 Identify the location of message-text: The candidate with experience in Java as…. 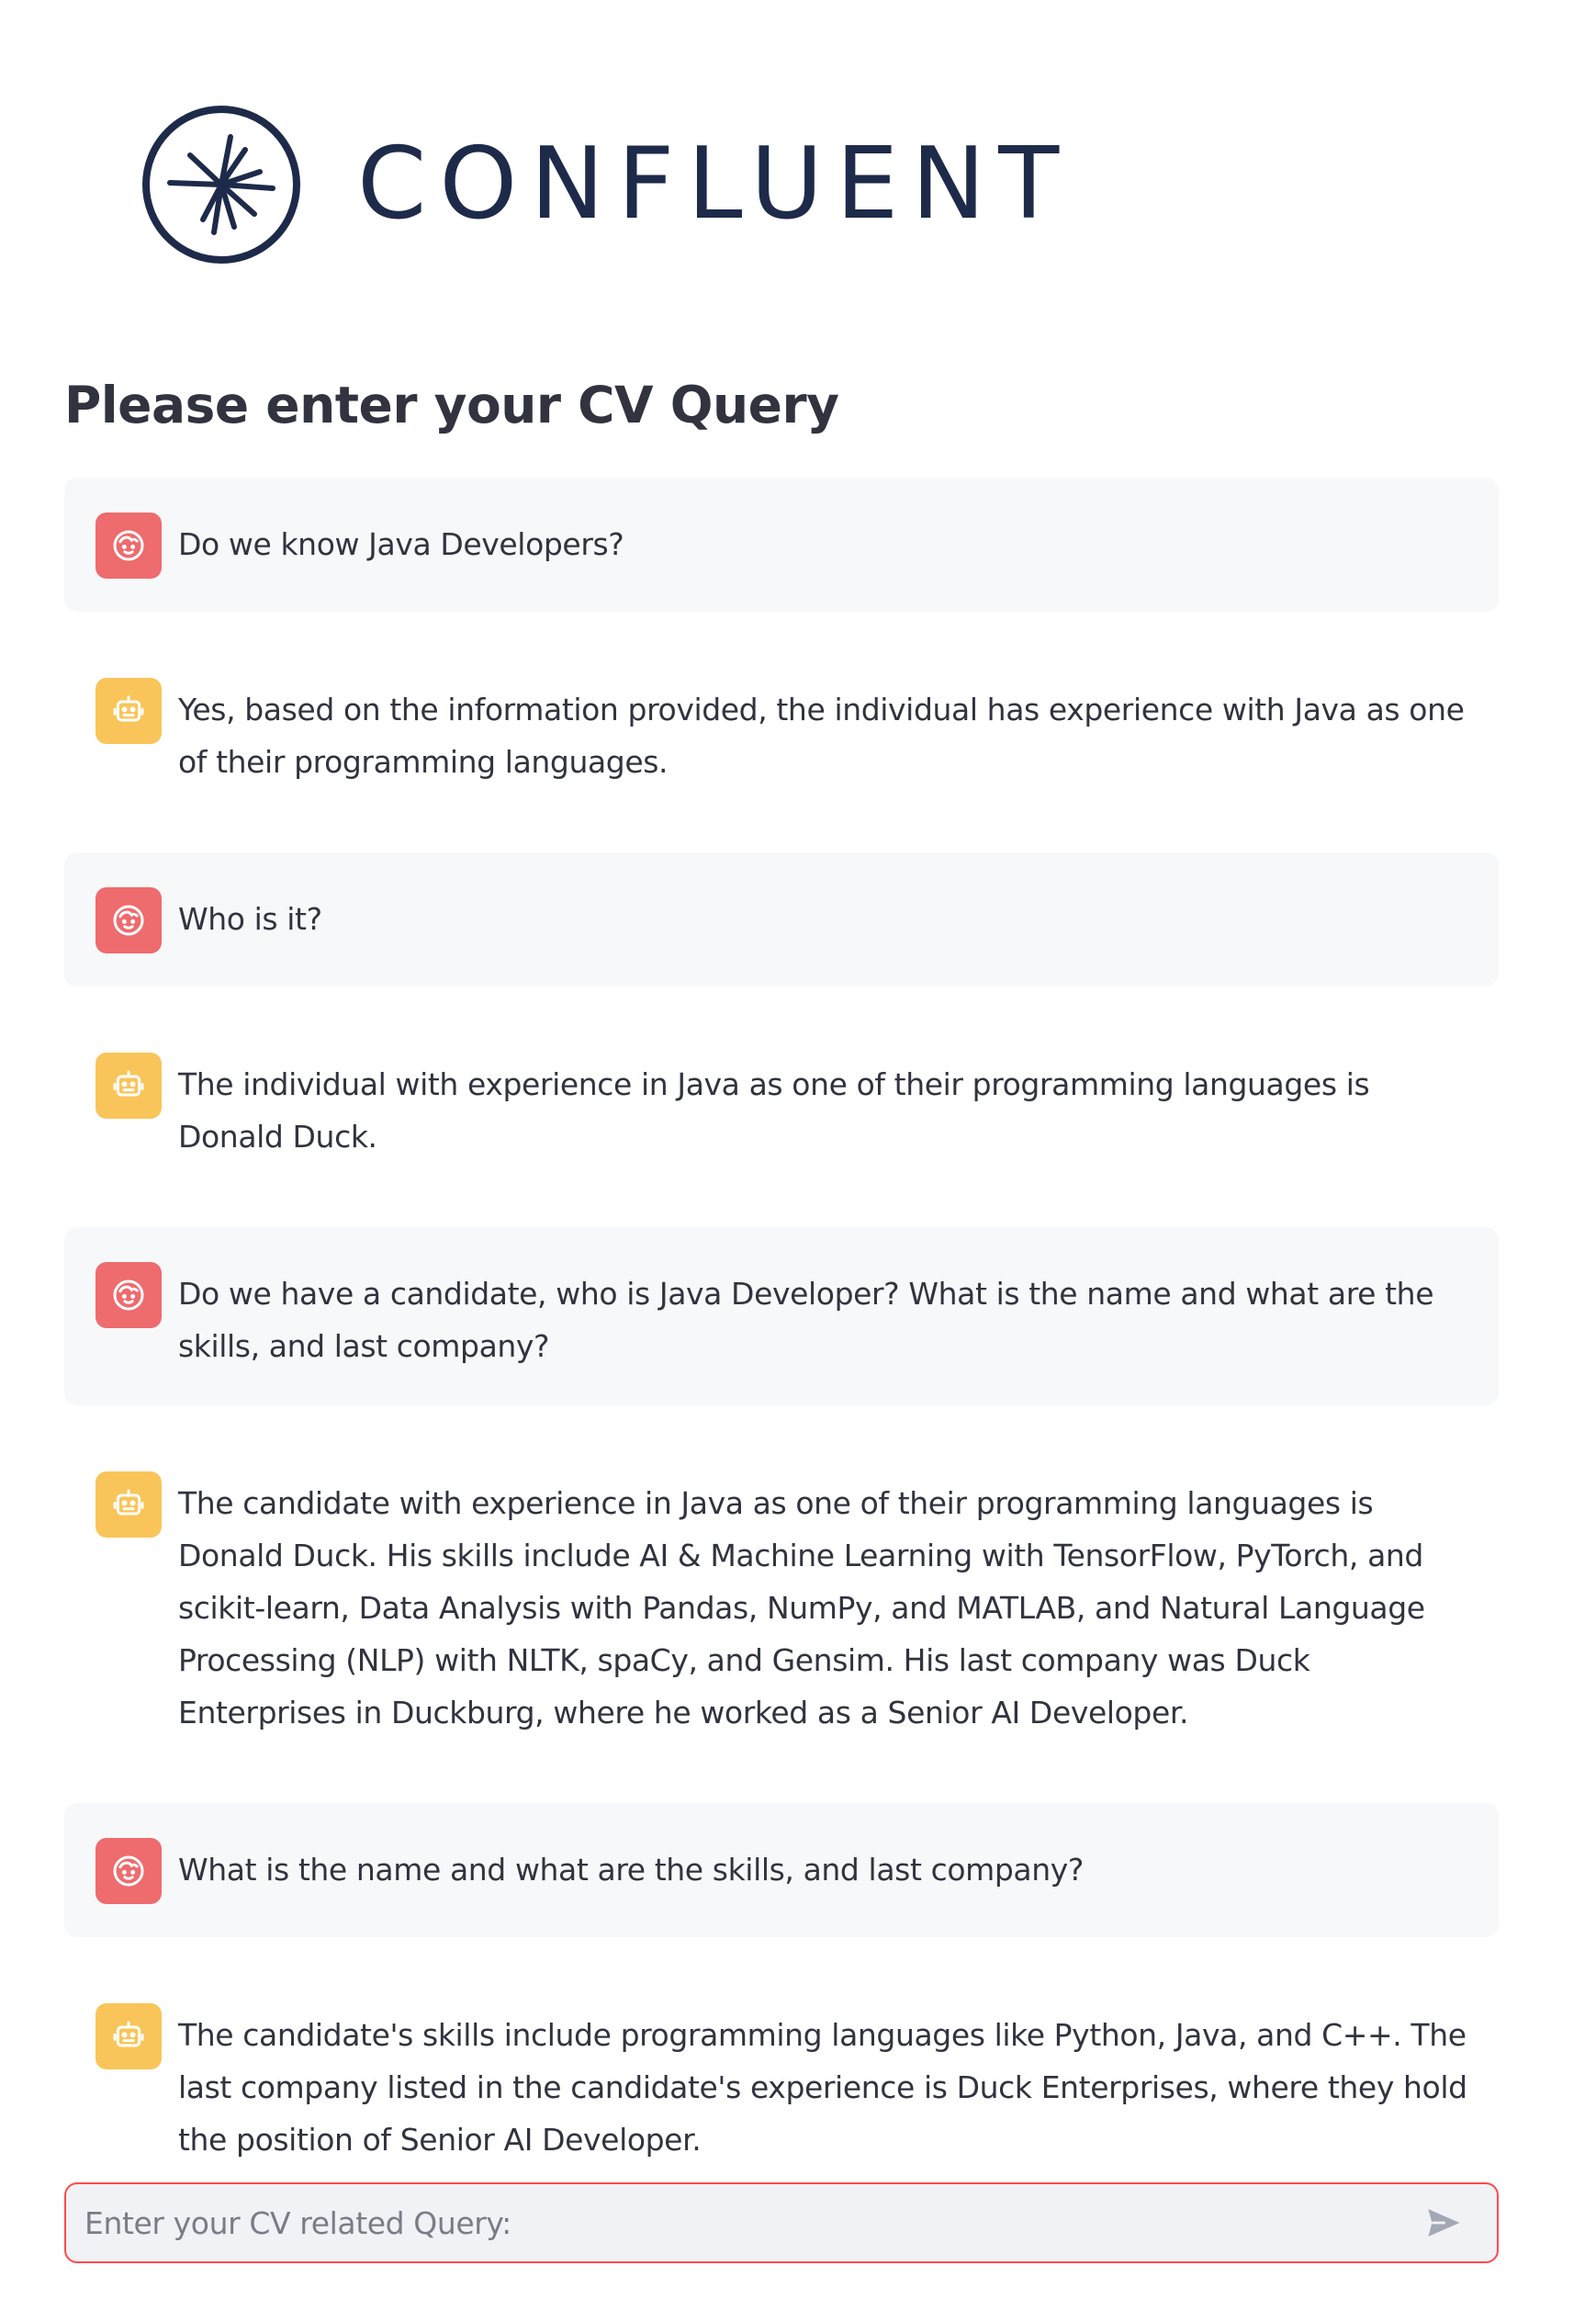
(801, 1607).